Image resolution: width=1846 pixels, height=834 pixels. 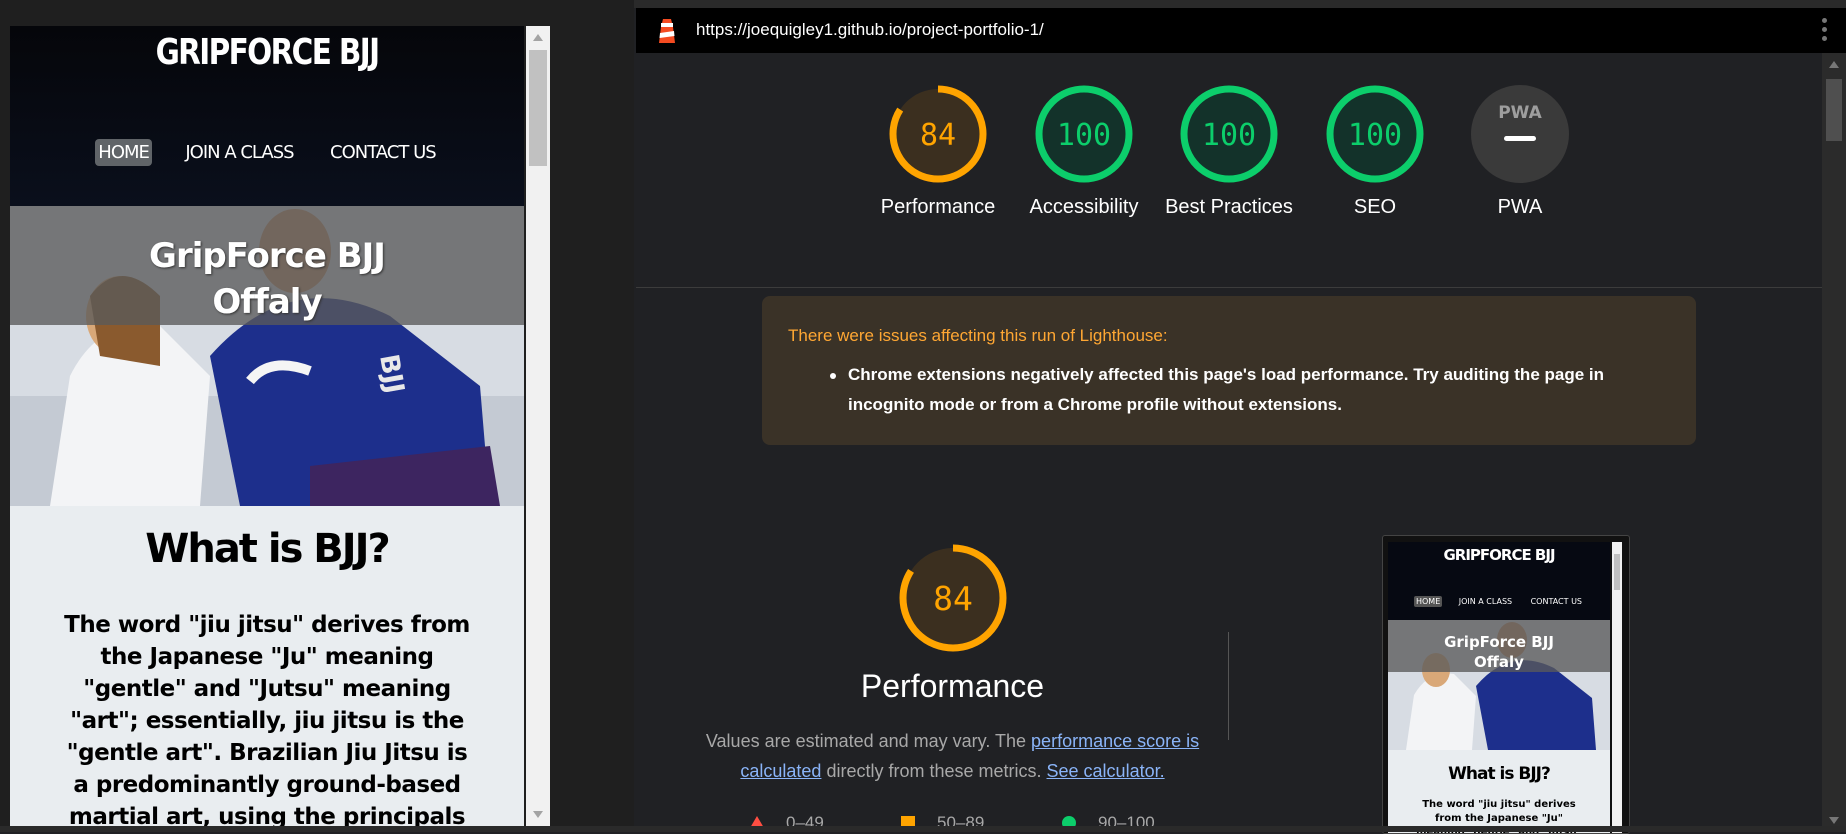 I want to click on hero-section: BJJ GripForce BJJ Offaly, so click(x=267, y=356).